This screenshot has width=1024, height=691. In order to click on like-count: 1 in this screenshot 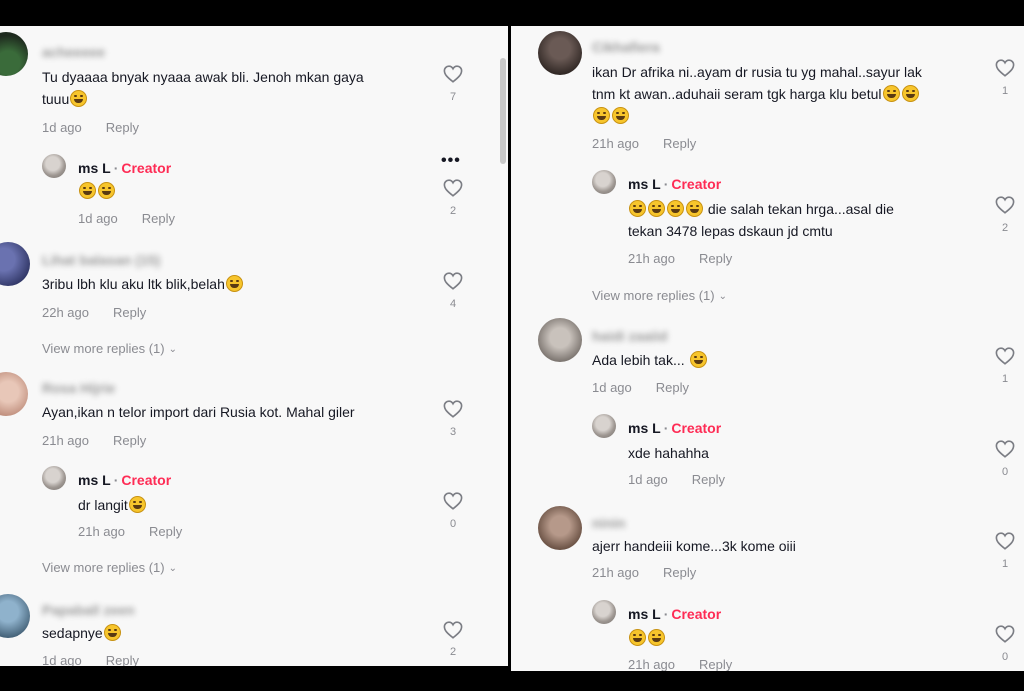, I will do `click(1005, 379)`.